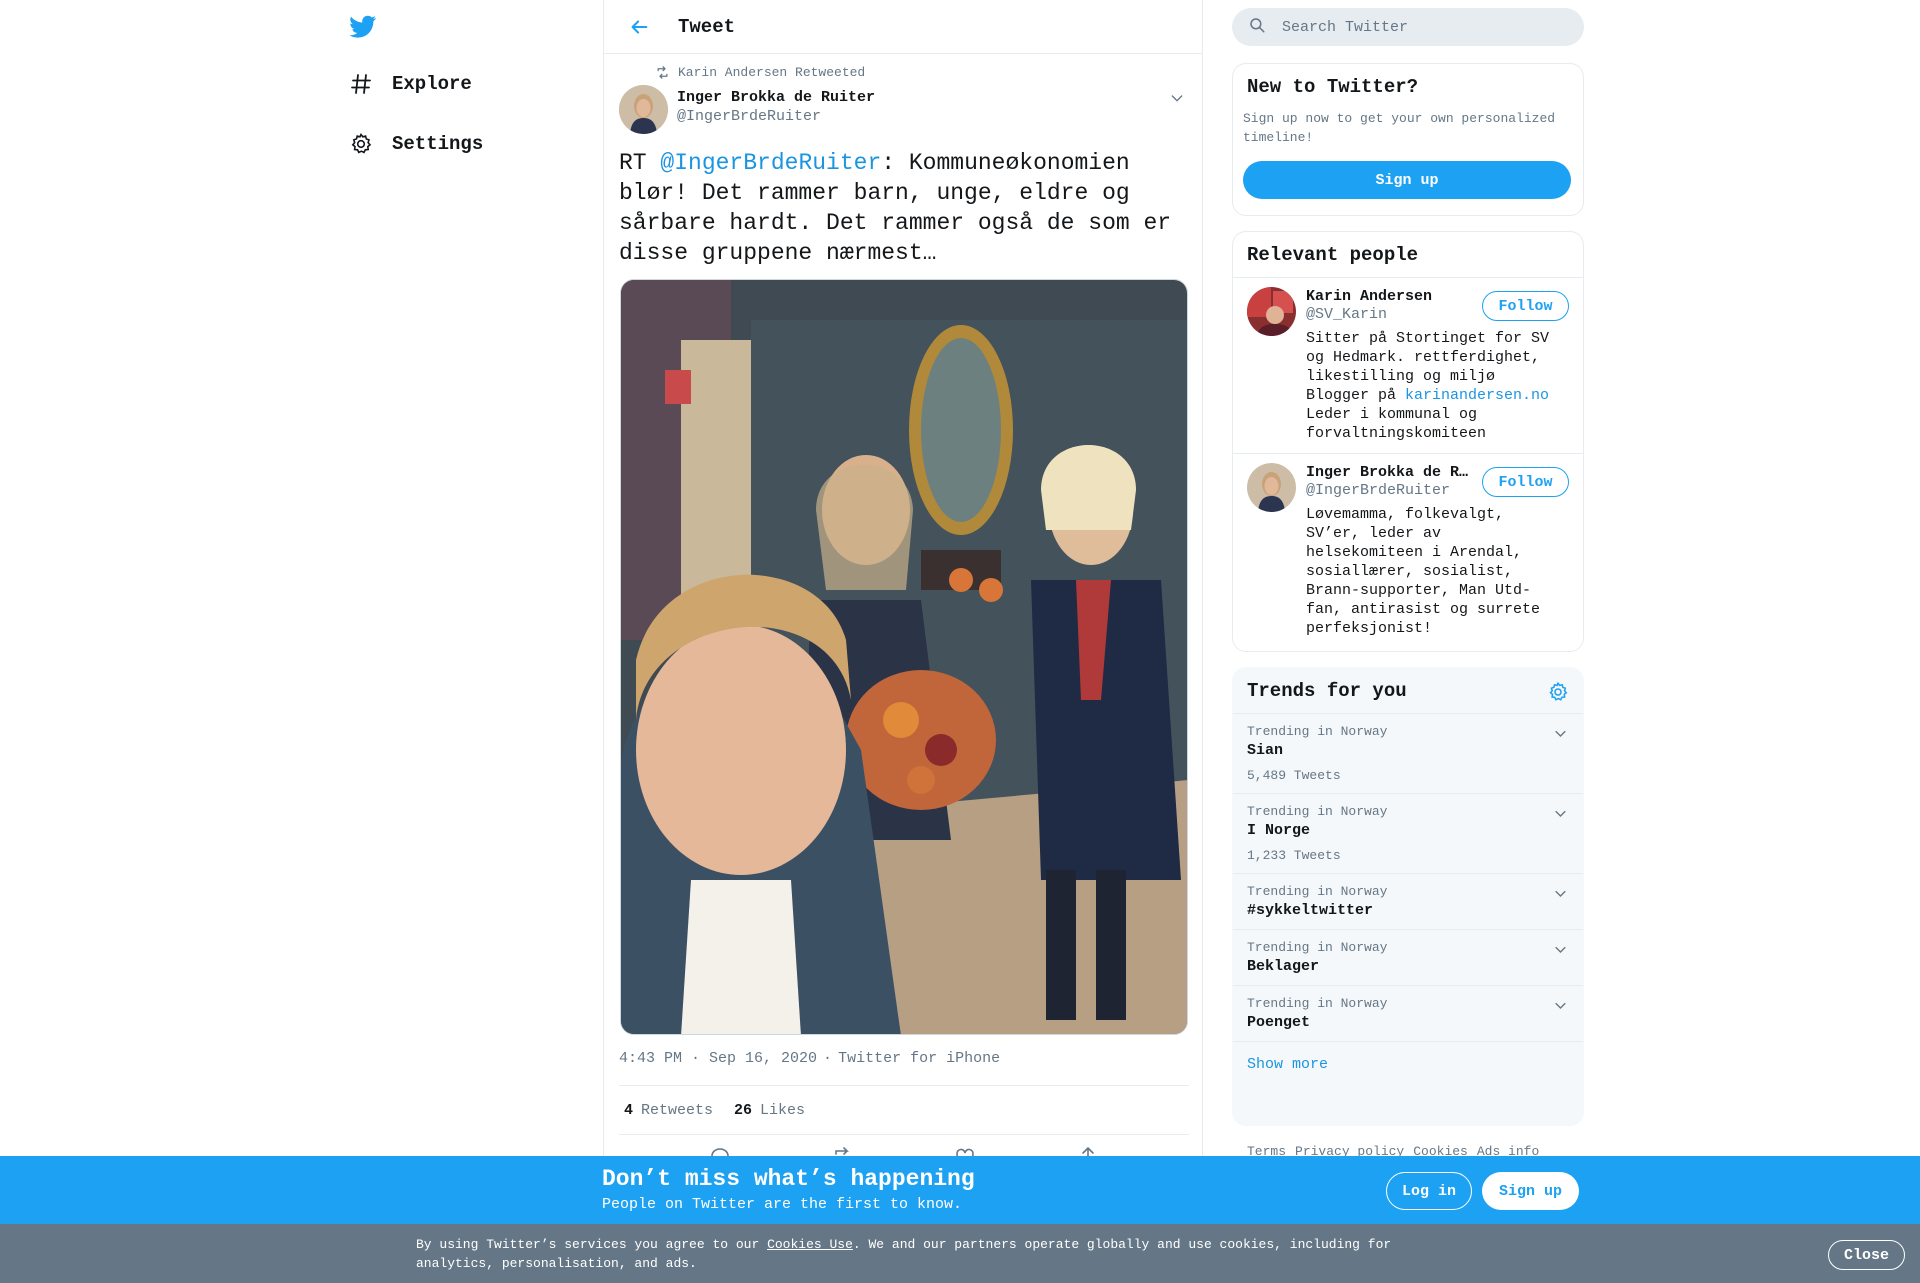 This screenshot has height=1283, width=1920. I want to click on cookie-close-button: Close, so click(1866, 1255).